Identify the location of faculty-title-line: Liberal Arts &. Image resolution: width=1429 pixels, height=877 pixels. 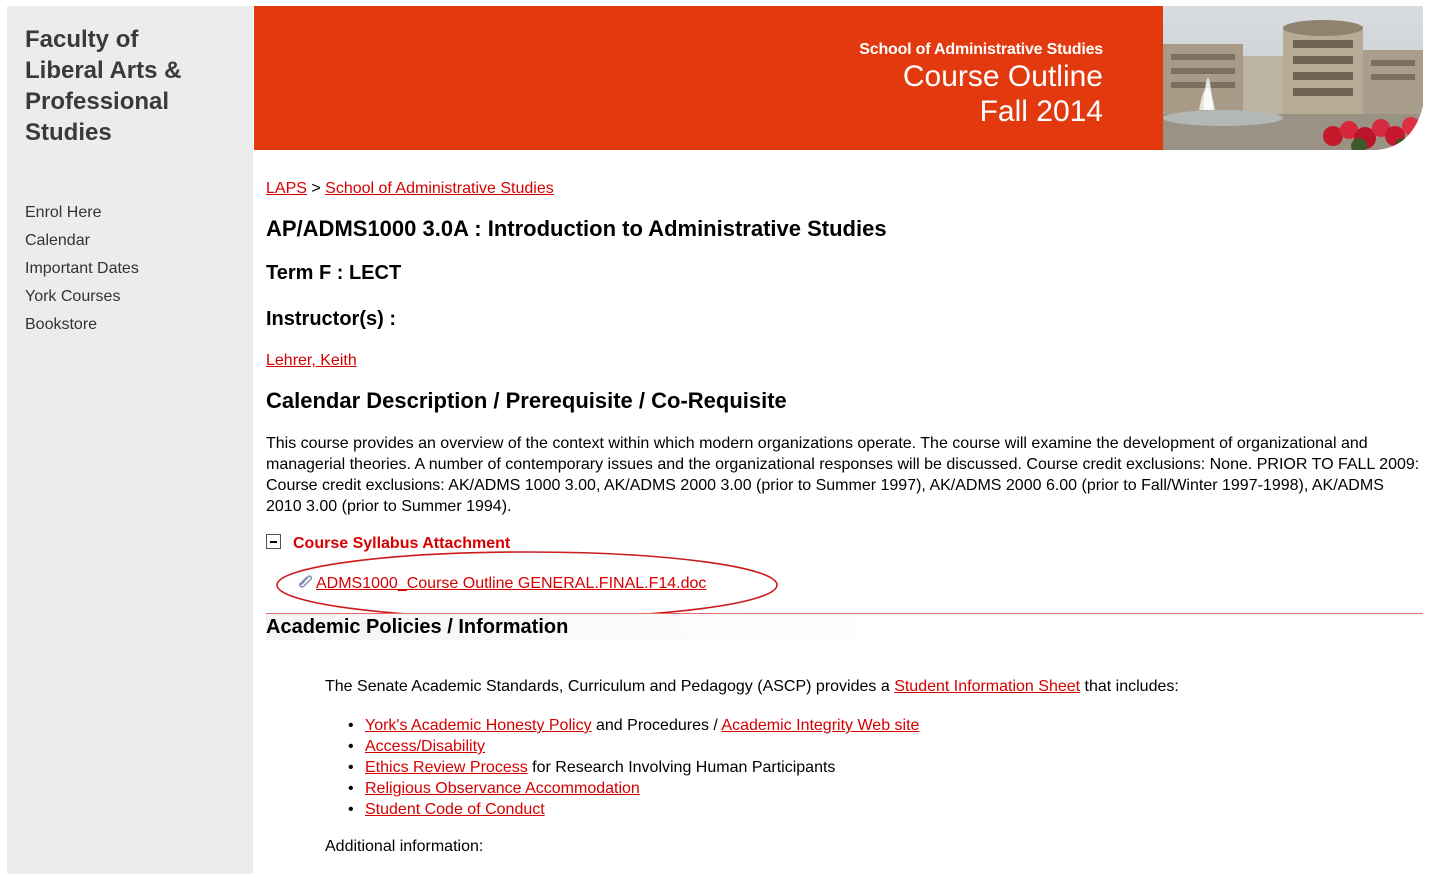
(103, 70).